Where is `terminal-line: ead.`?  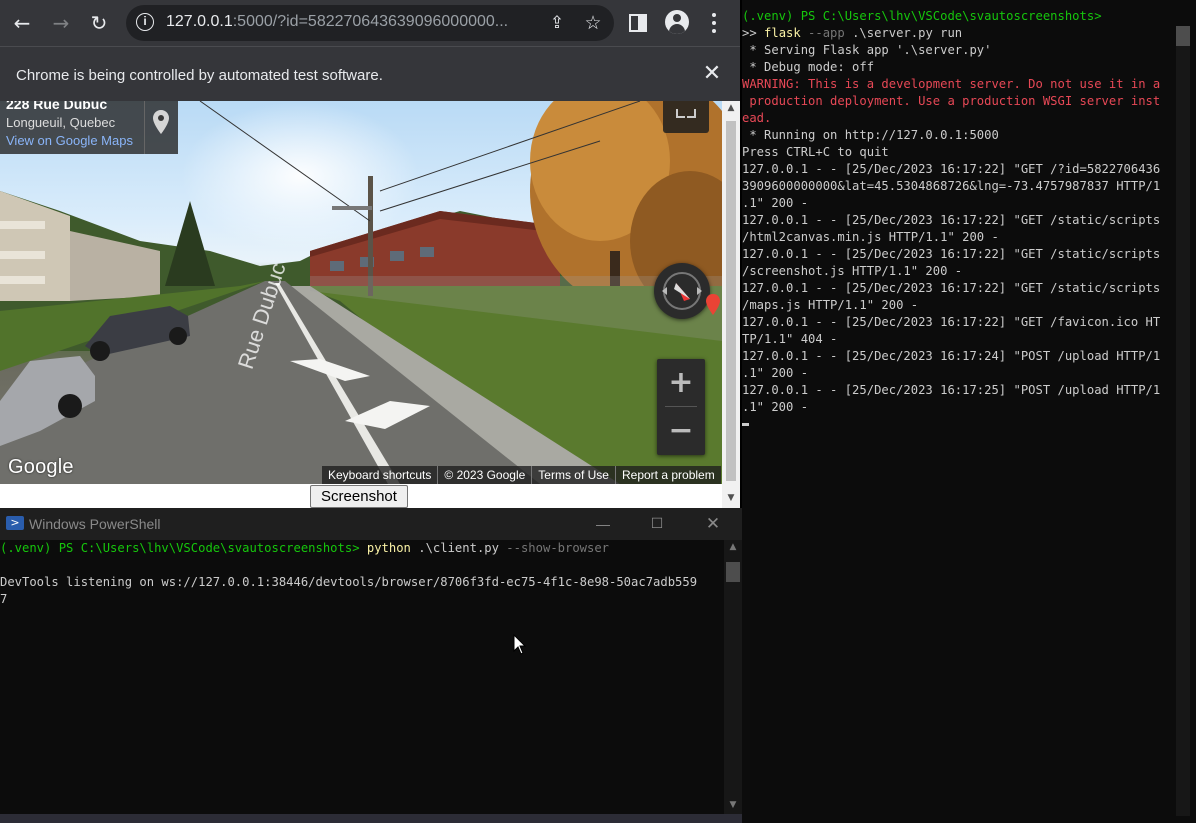
terminal-line: ead. is located at coordinates (960, 118).